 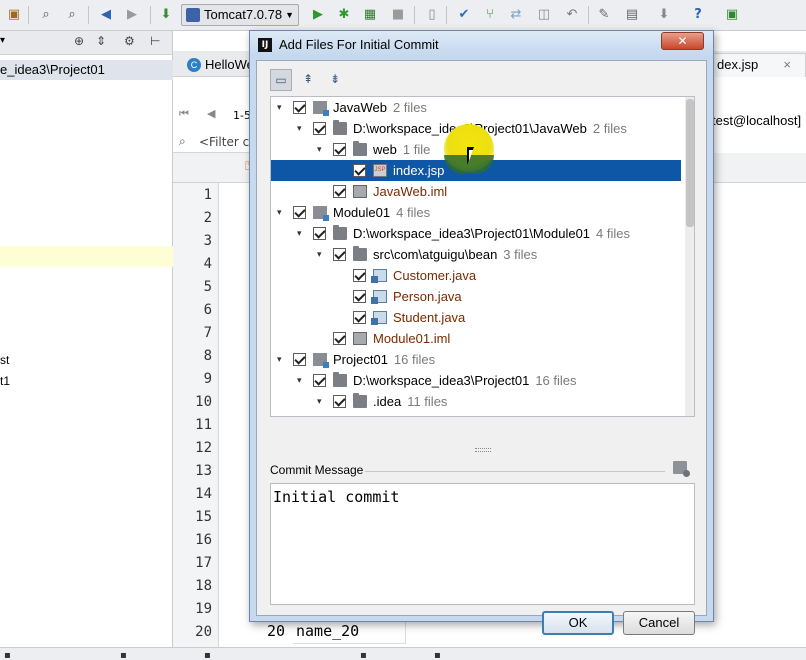 What do you see at coordinates (203, 471) in the screenshot?
I see `line-number: 13` at bounding box center [203, 471].